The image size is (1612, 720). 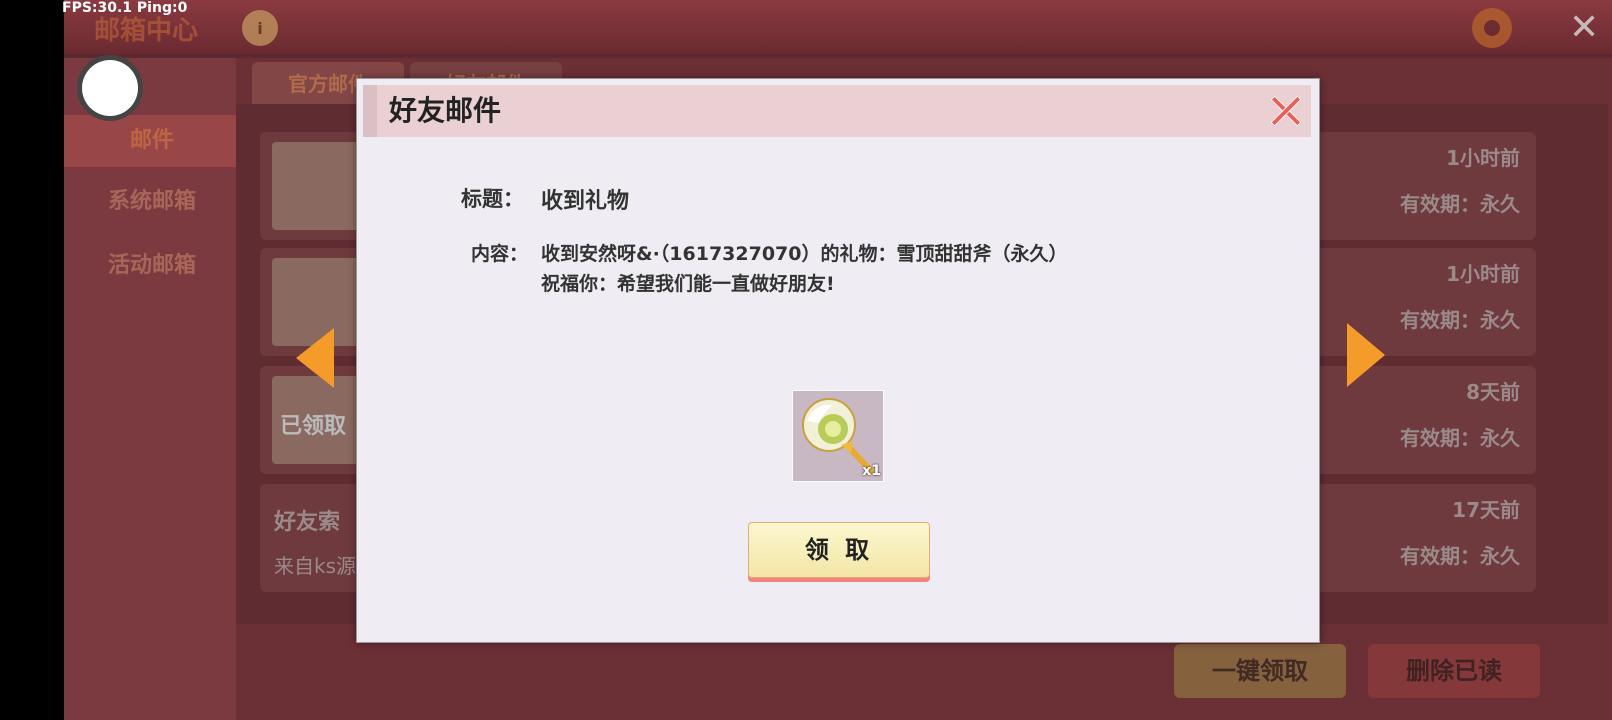 What do you see at coordinates (313, 426) in the screenshot?
I see `received-badge: 已领取` at bounding box center [313, 426].